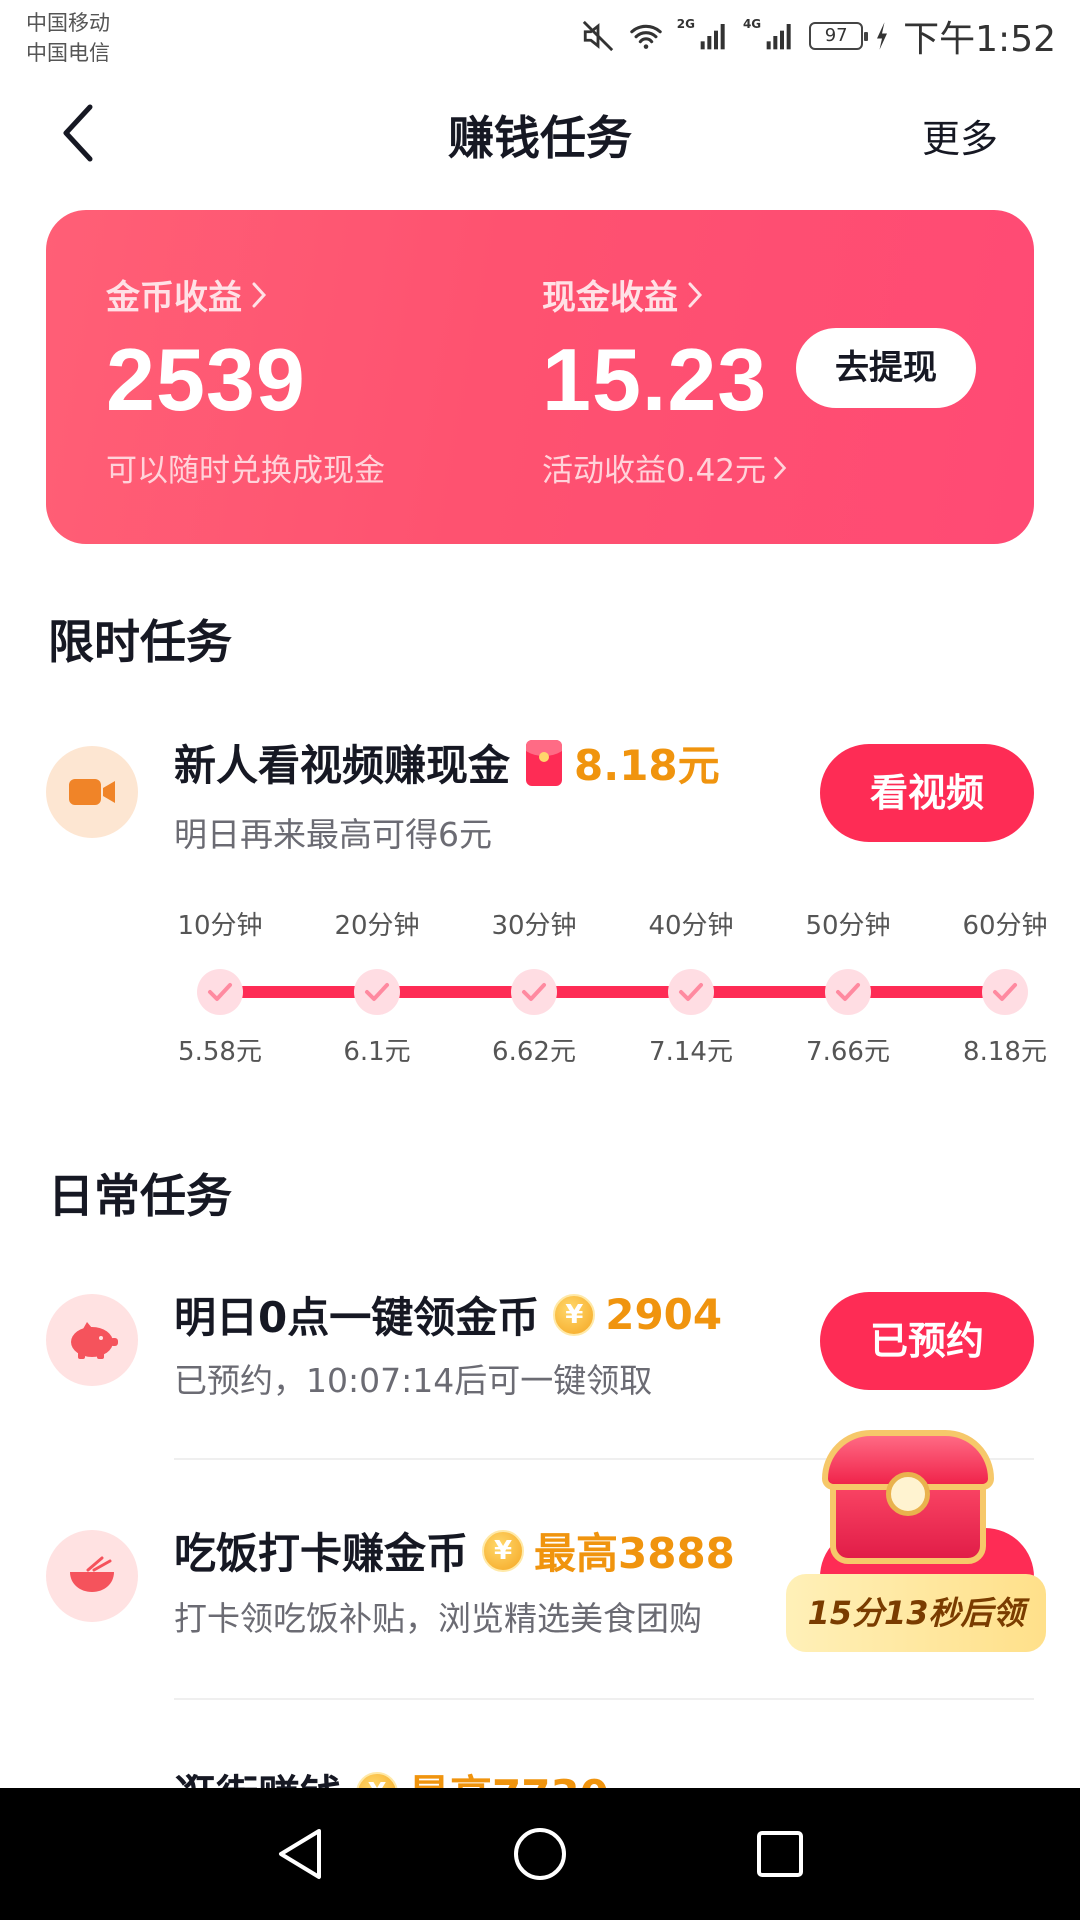 This screenshot has height=1920, width=1080. I want to click on carrier-2: 中国电信, so click(68, 53).